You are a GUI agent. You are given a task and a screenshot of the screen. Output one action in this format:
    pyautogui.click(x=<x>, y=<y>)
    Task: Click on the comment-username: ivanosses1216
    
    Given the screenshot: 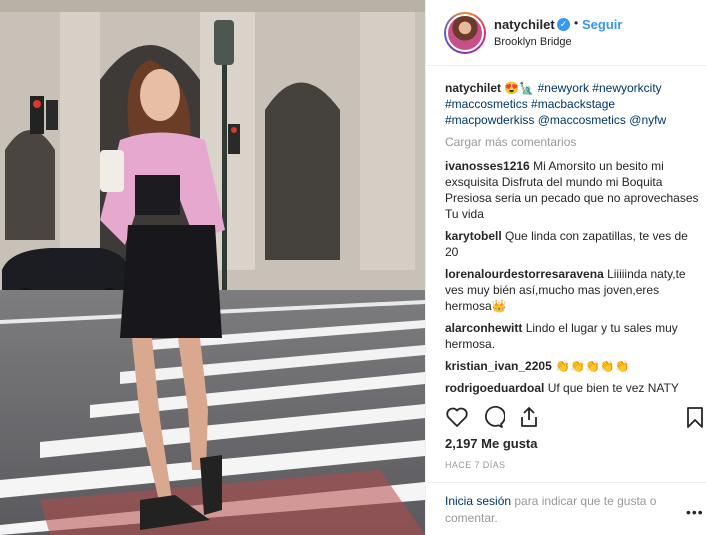 What is the action you would take?
    pyautogui.click(x=487, y=166)
    